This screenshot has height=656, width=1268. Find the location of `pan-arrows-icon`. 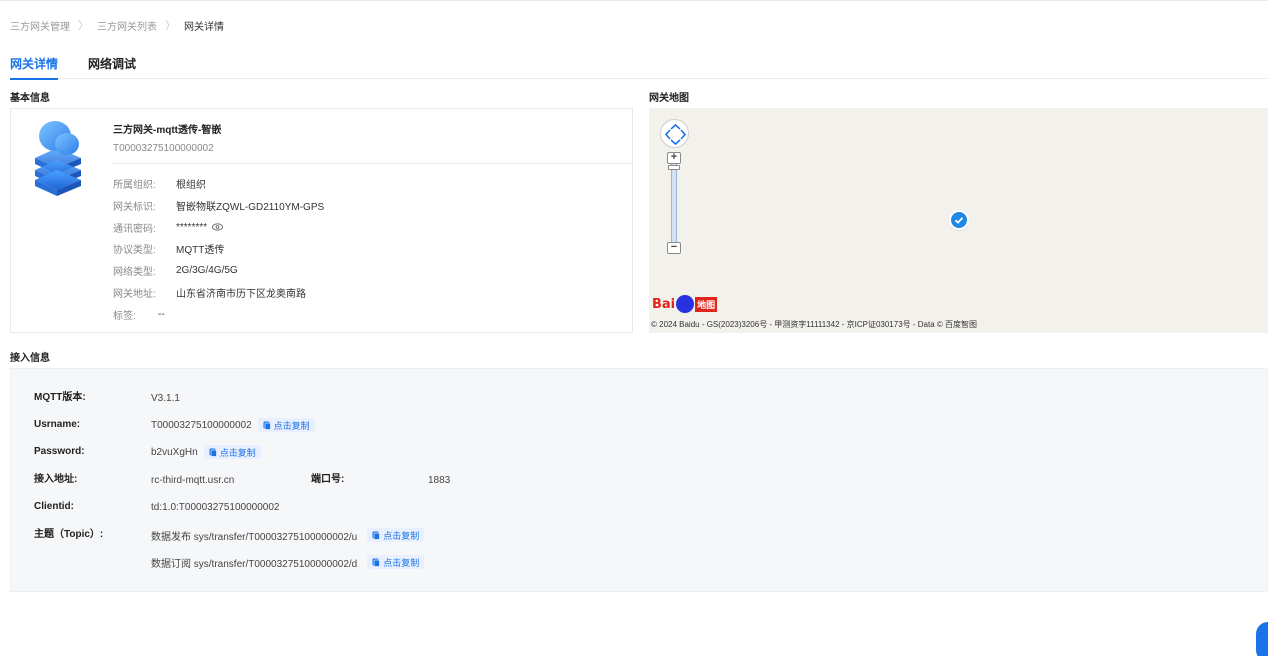

pan-arrows-icon is located at coordinates (675, 134).